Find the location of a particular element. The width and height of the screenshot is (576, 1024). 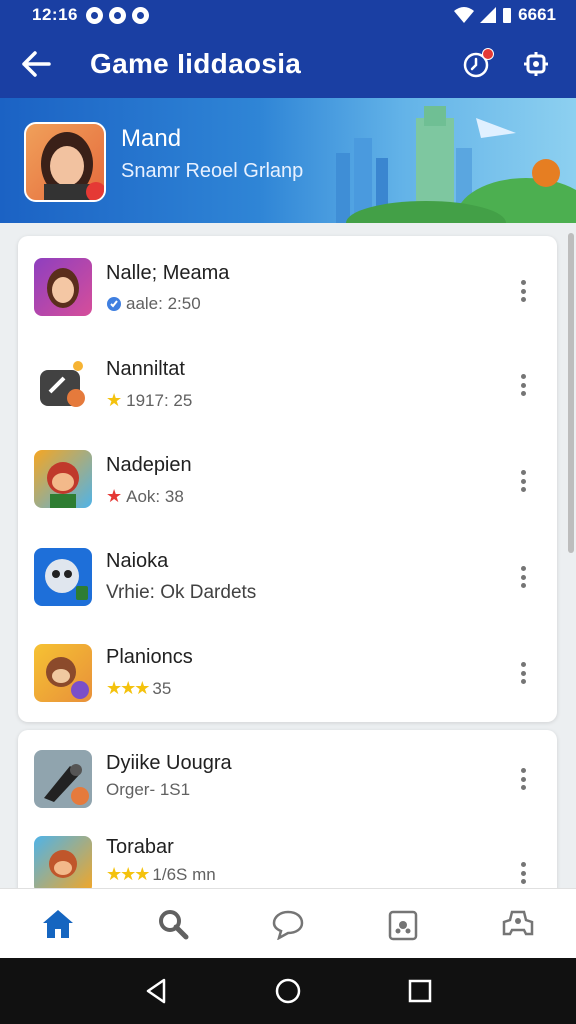

status-right: 6661 is located at coordinates (505, 15).